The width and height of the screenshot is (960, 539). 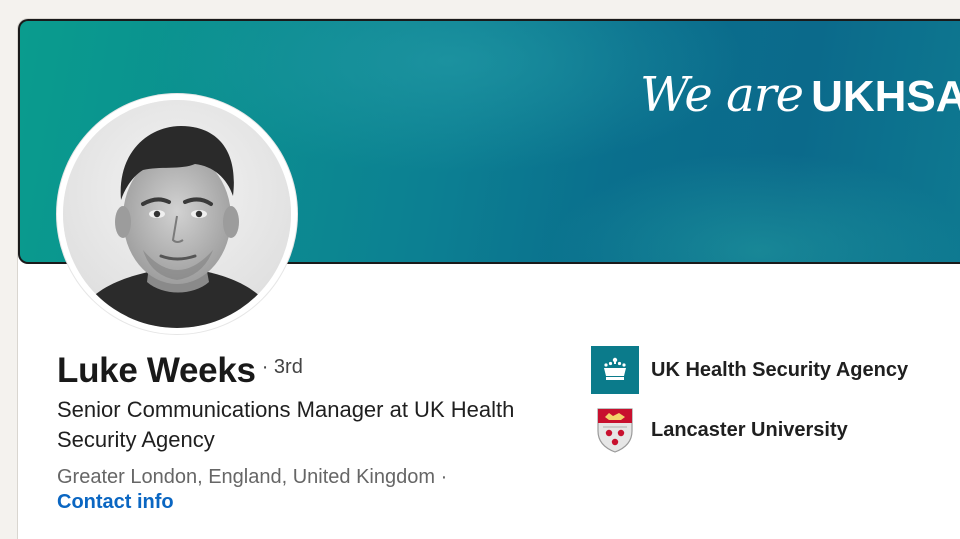 What do you see at coordinates (156, 370) in the screenshot?
I see `profile-name: Luke Weeks` at bounding box center [156, 370].